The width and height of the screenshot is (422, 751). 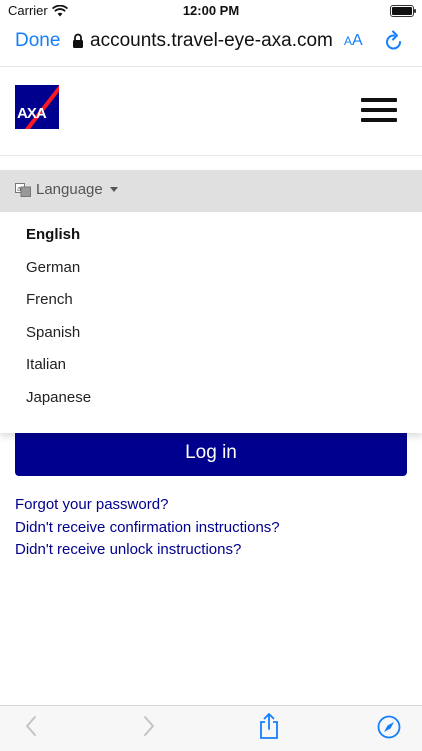 What do you see at coordinates (49, 299) in the screenshot?
I see `language-option-french: French` at bounding box center [49, 299].